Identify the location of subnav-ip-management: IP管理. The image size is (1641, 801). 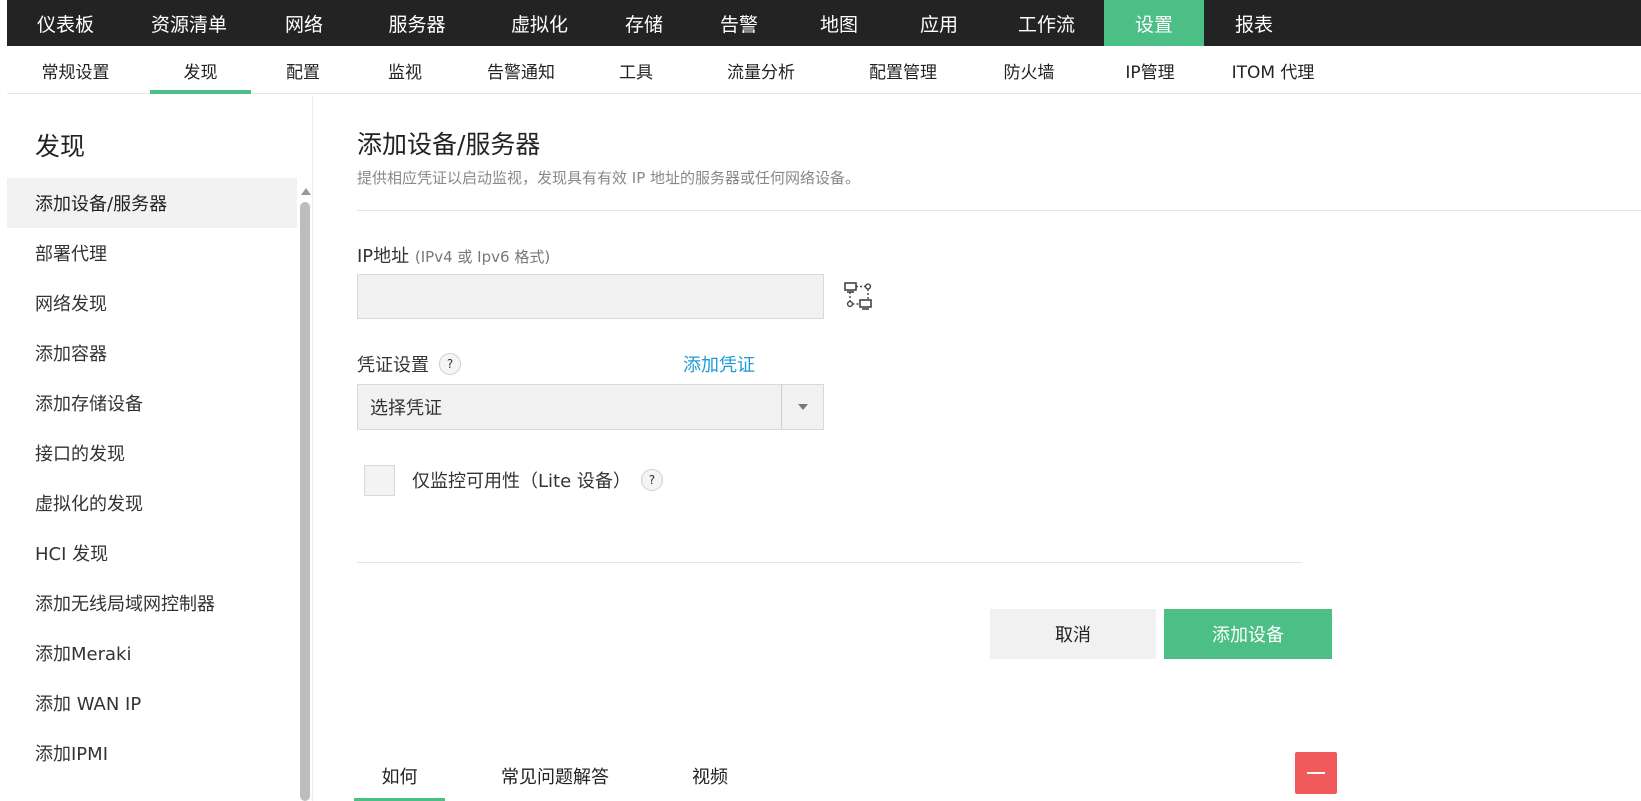
(1150, 70).